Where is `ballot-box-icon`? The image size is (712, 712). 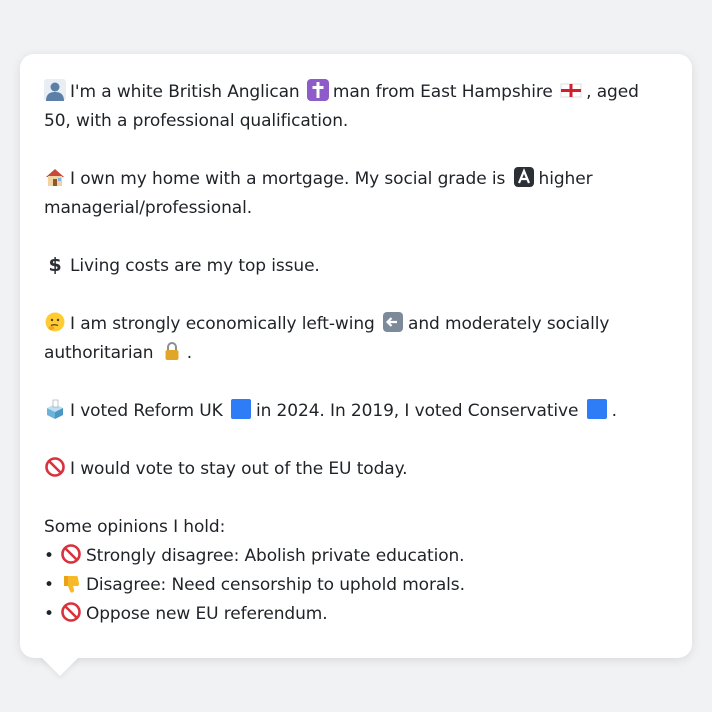
ballot-box-icon is located at coordinates (55, 409).